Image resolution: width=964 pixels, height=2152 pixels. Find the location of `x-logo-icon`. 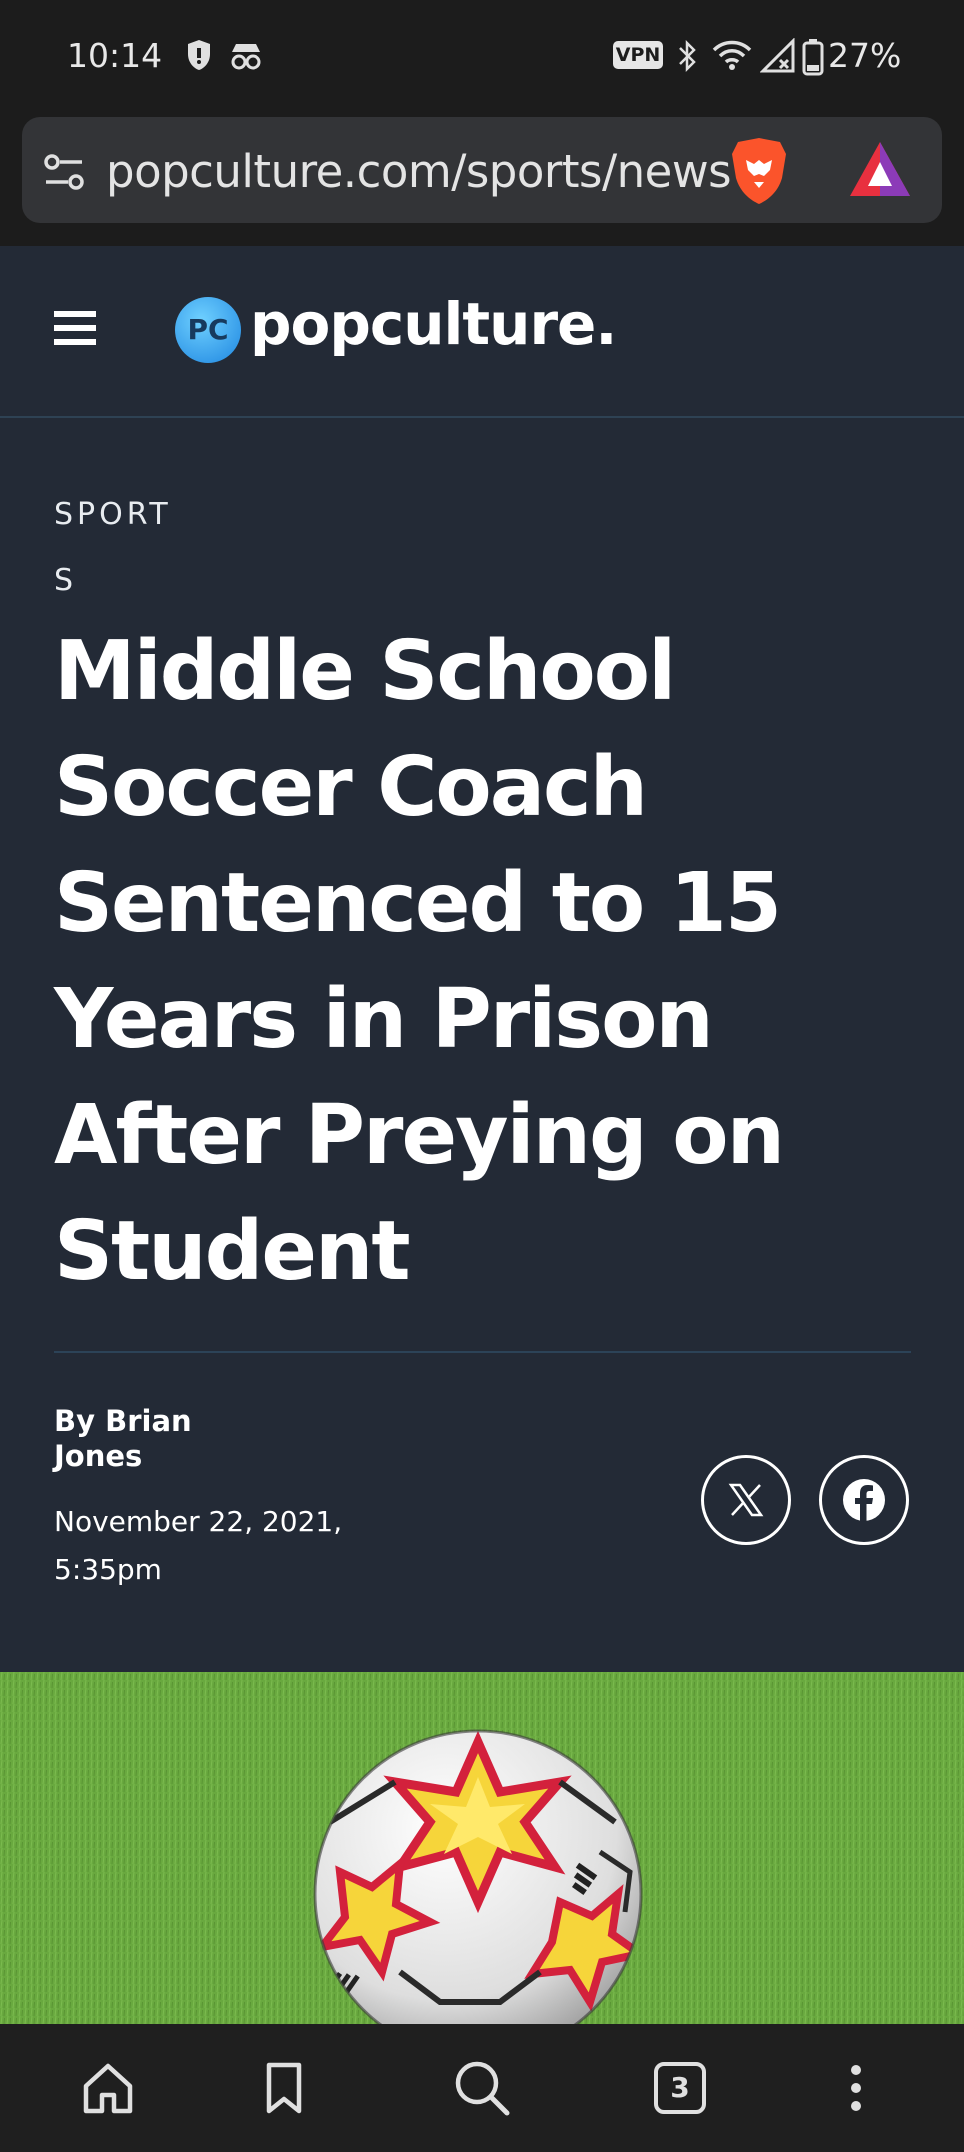

x-logo-icon is located at coordinates (746, 1500).